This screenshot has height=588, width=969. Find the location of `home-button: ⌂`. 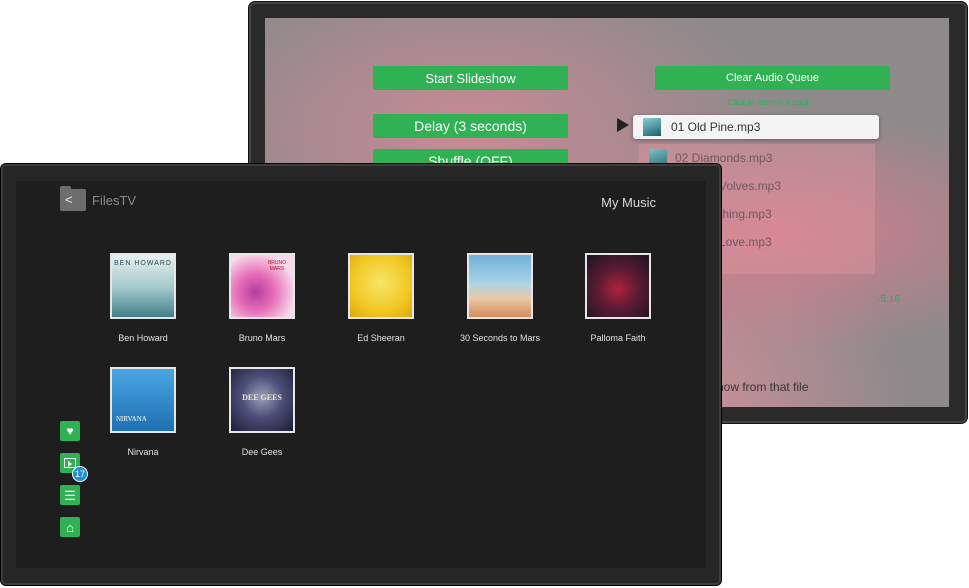

home-button: ⌂ is located at coordinates (70, 527).